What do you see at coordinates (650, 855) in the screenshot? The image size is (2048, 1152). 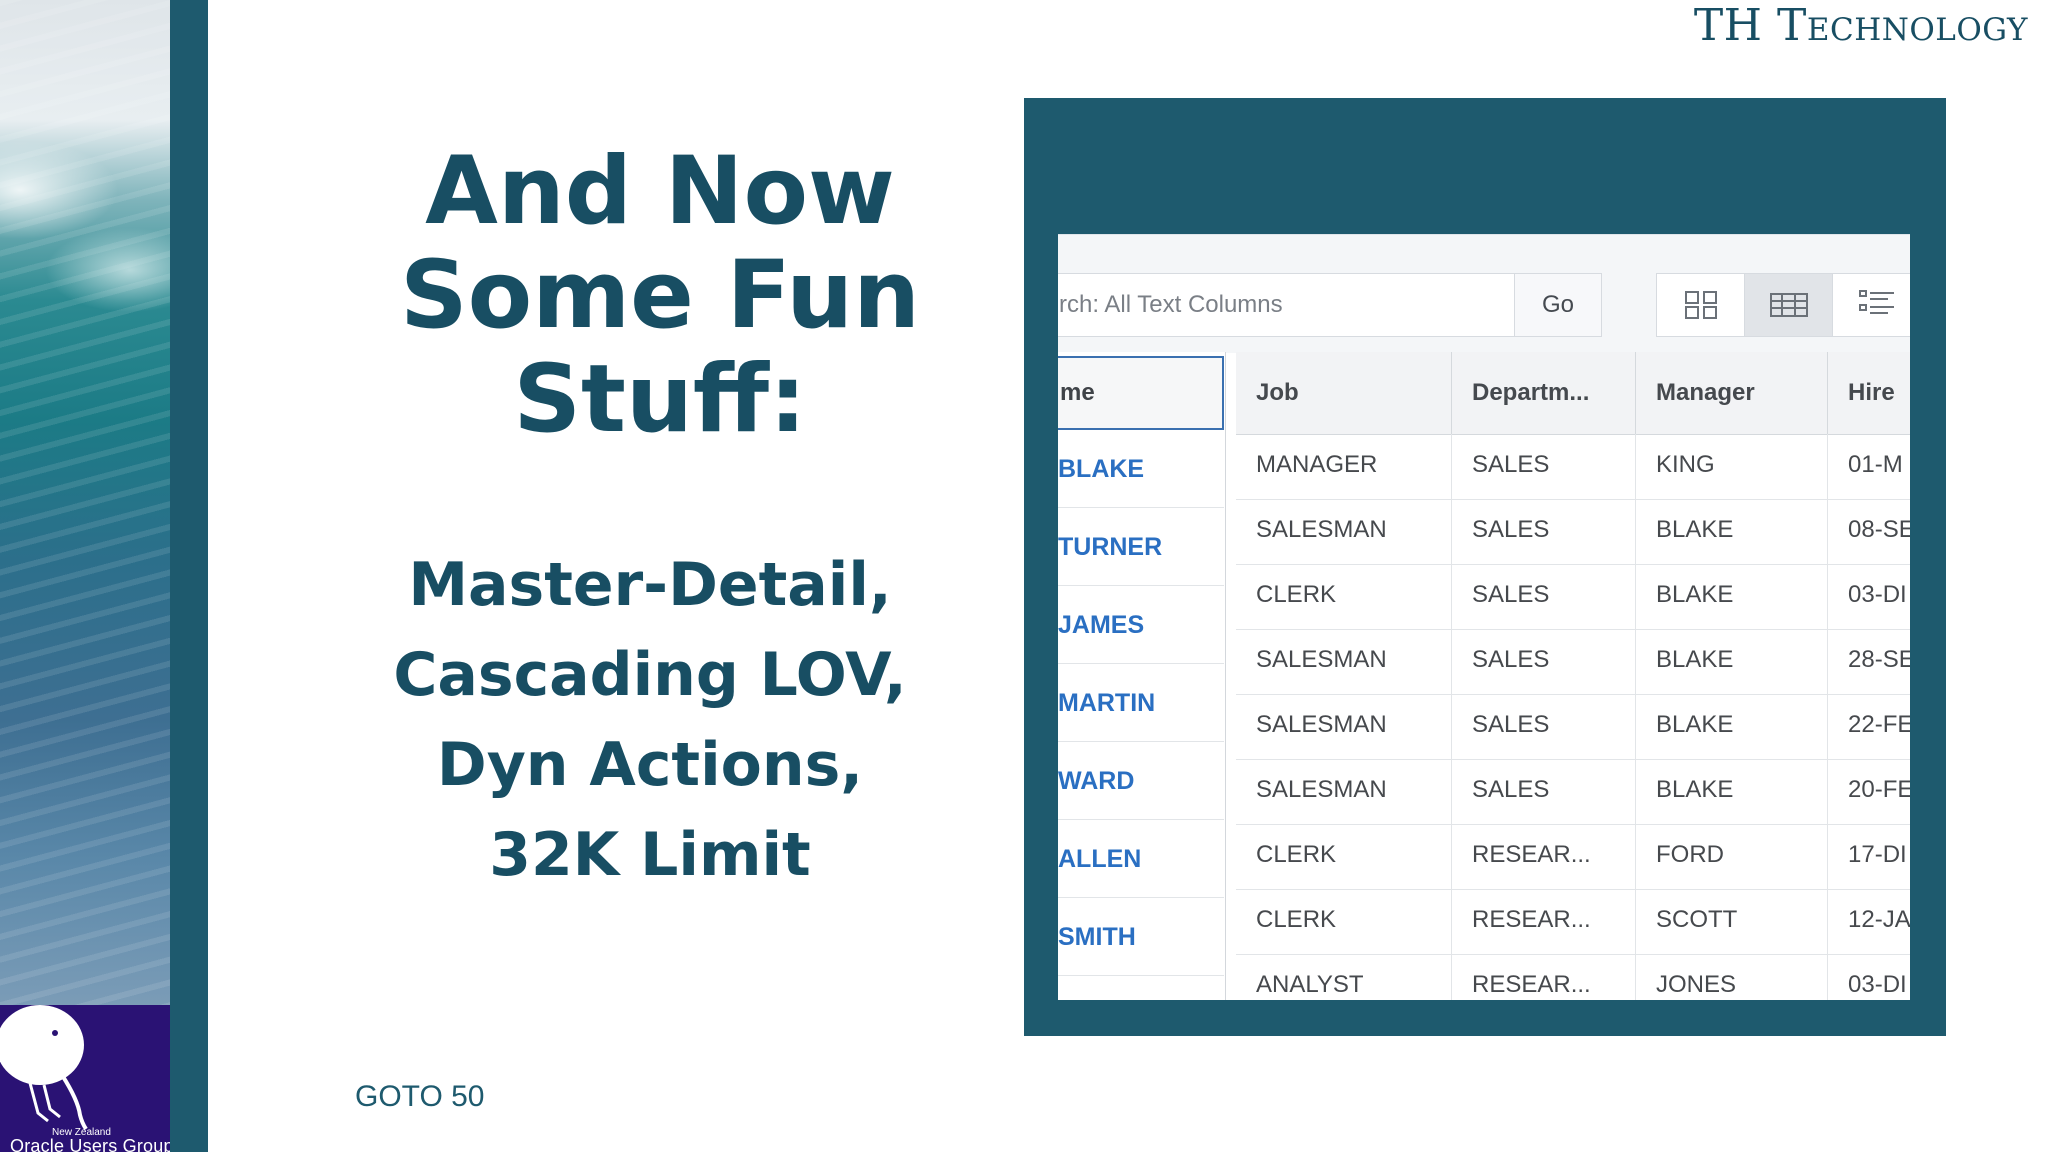 I see `subtitle-line: 32K Limit` at bounding box center [650, 855].